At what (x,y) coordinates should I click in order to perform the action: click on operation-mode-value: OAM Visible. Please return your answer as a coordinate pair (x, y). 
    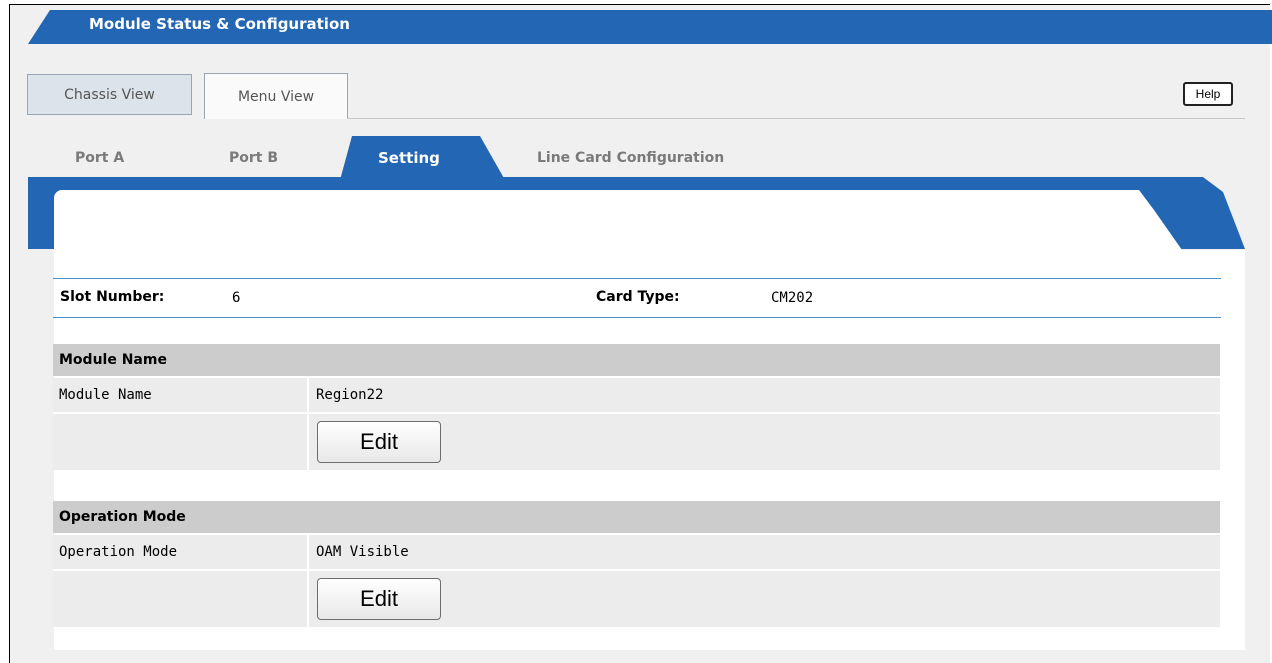
    Looking at the image, I should click on (362, 552).